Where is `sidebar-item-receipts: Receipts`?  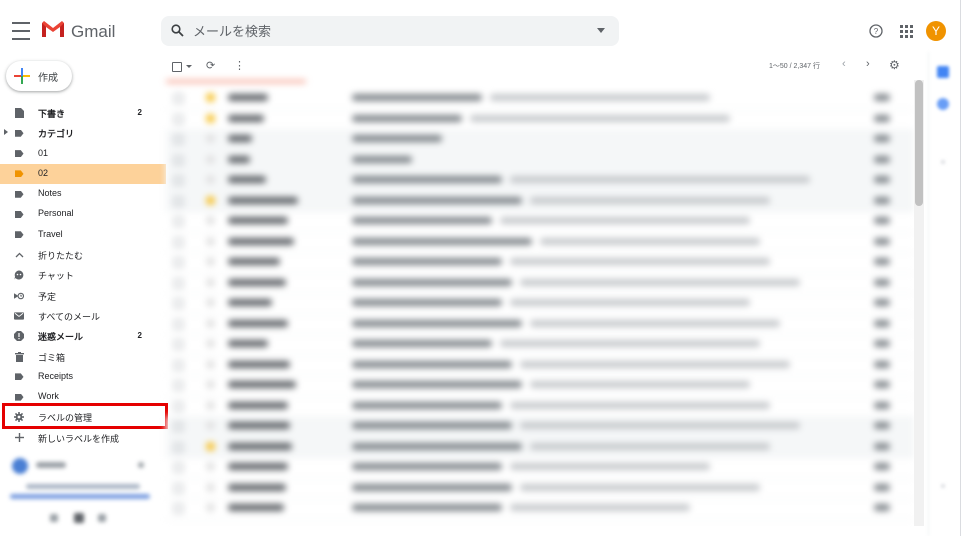
sidebar-item-receipts: Receipts is located at coordinates (83, 377).